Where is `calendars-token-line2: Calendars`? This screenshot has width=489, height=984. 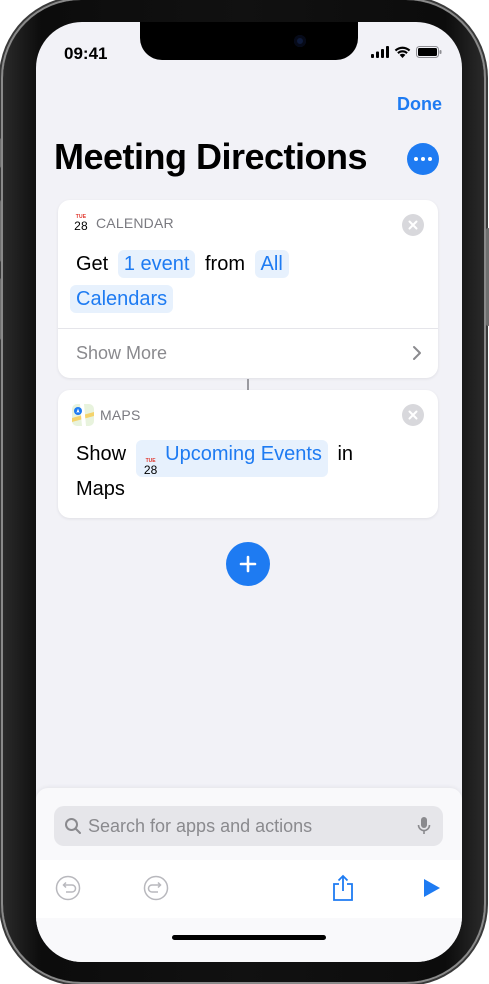
calendars-token-line2: Calendars is located at coordinates (122, 299).